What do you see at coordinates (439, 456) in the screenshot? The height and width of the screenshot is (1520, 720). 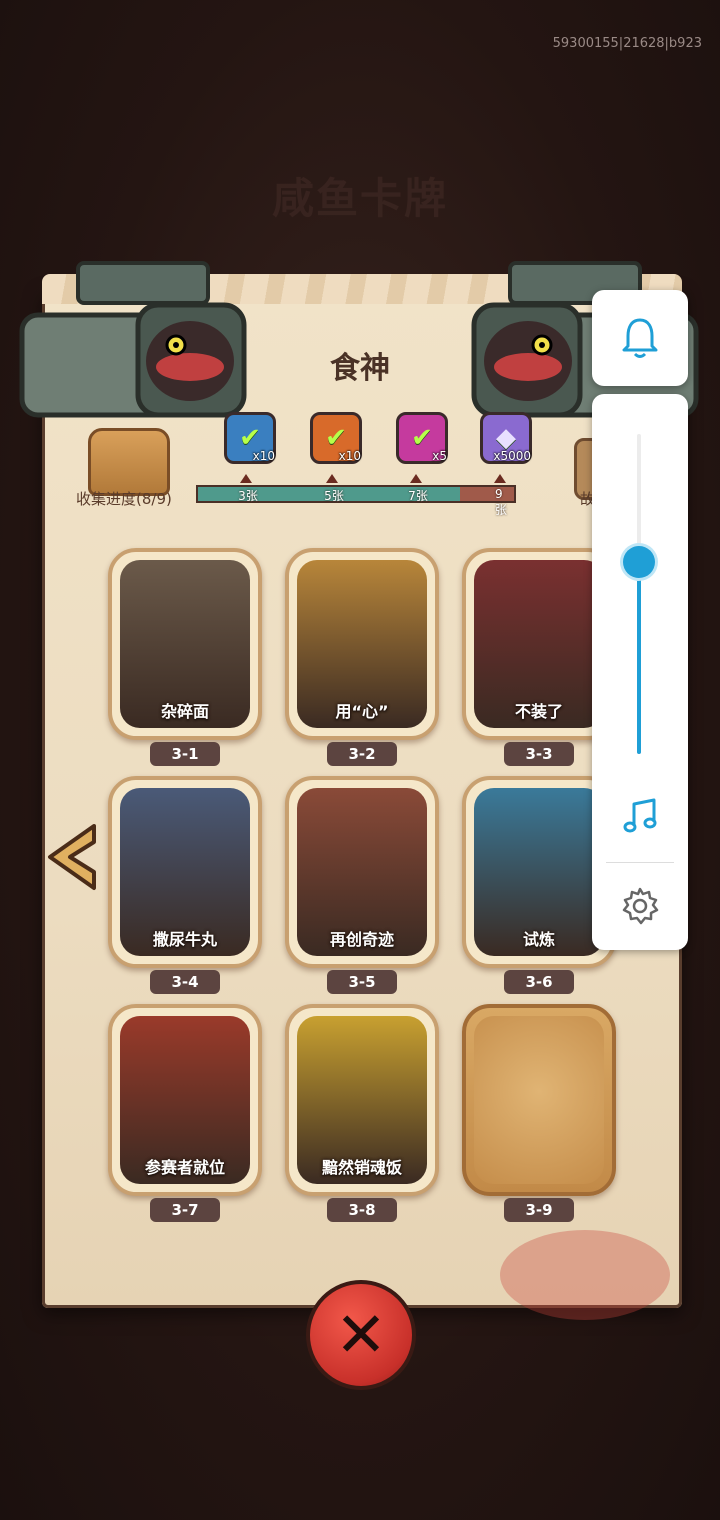 I see `reward-quantity: x5` at bounding box center [439, 456].